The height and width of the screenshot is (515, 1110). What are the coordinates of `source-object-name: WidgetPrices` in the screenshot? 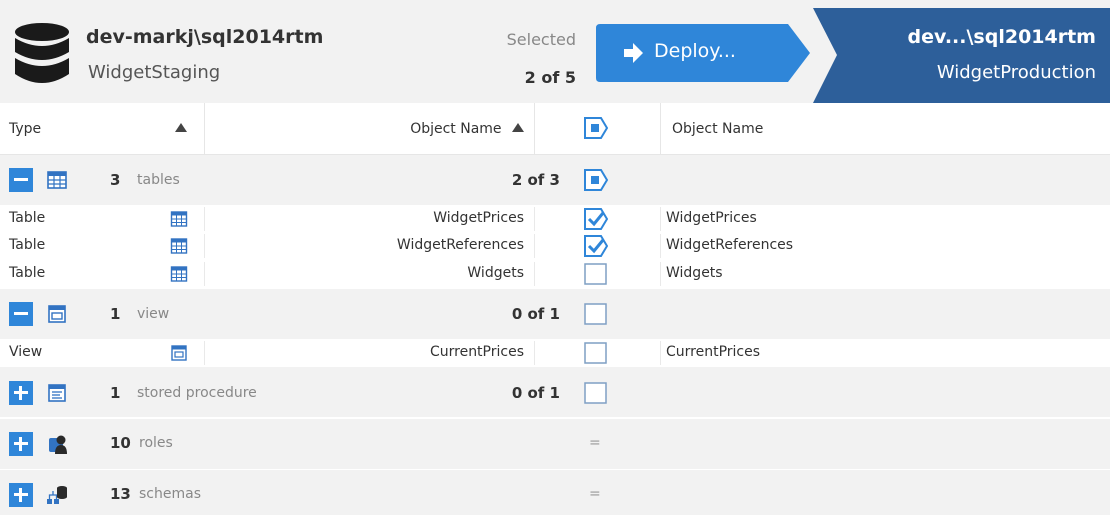 It's located at (478, 218).